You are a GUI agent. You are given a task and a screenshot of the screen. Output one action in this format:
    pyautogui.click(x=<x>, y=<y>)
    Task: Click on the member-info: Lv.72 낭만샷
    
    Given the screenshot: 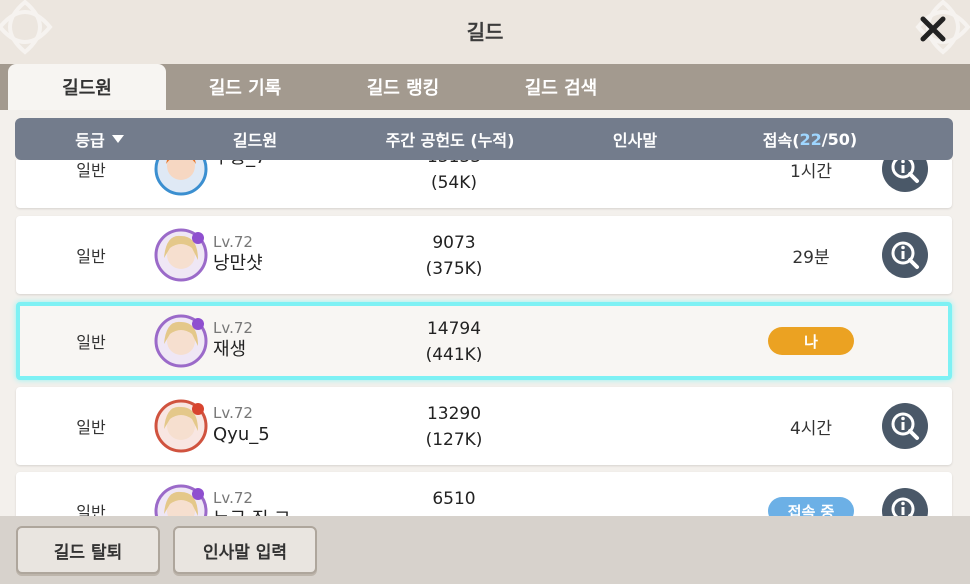 What is the action you would take?
    pyautogui.click(x=238, y=254)
    